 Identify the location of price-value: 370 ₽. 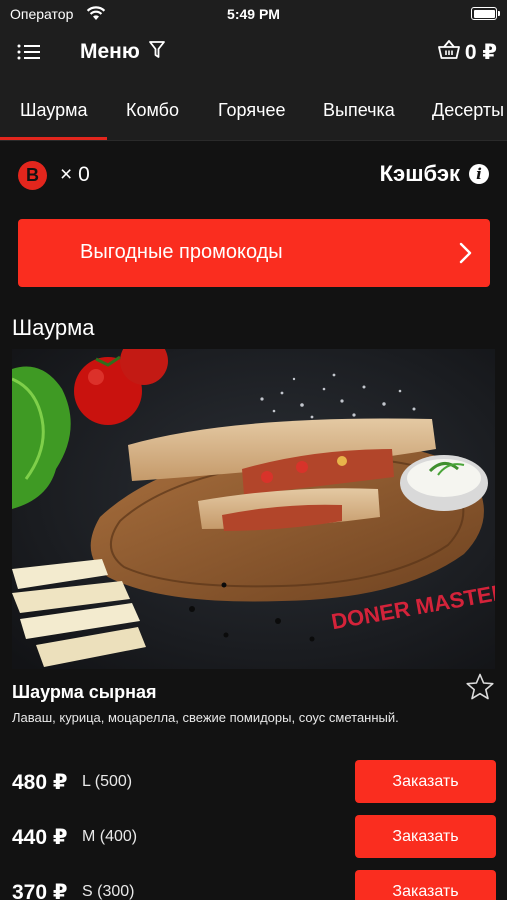
(40, 890).